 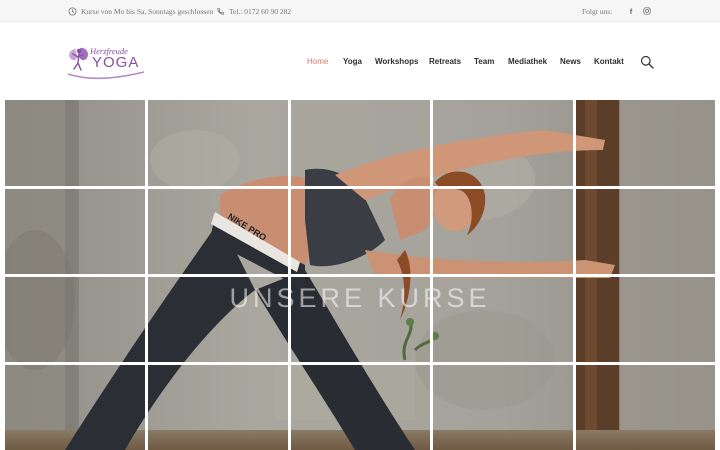 I want to click on nav-item-retreats: Retreats, so click(x=445, y=61).